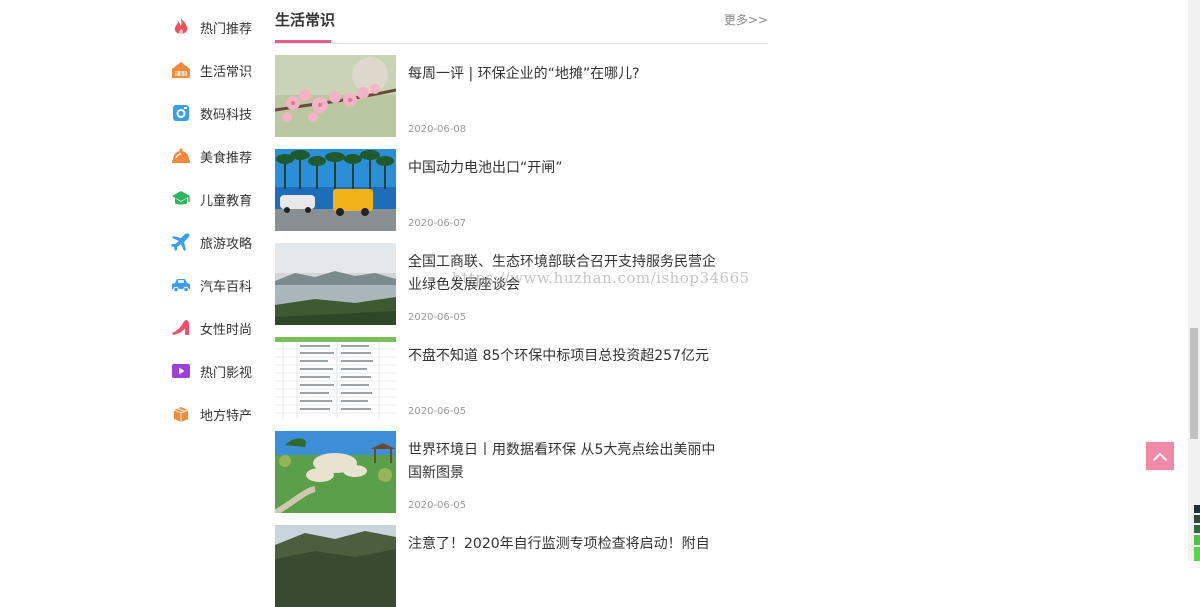 This screenshot has width=1200, height=607. Describe the element at coordinates (226, 330) in the screenshot. I see `sidebar-item-label: 女性时尚` at that location.